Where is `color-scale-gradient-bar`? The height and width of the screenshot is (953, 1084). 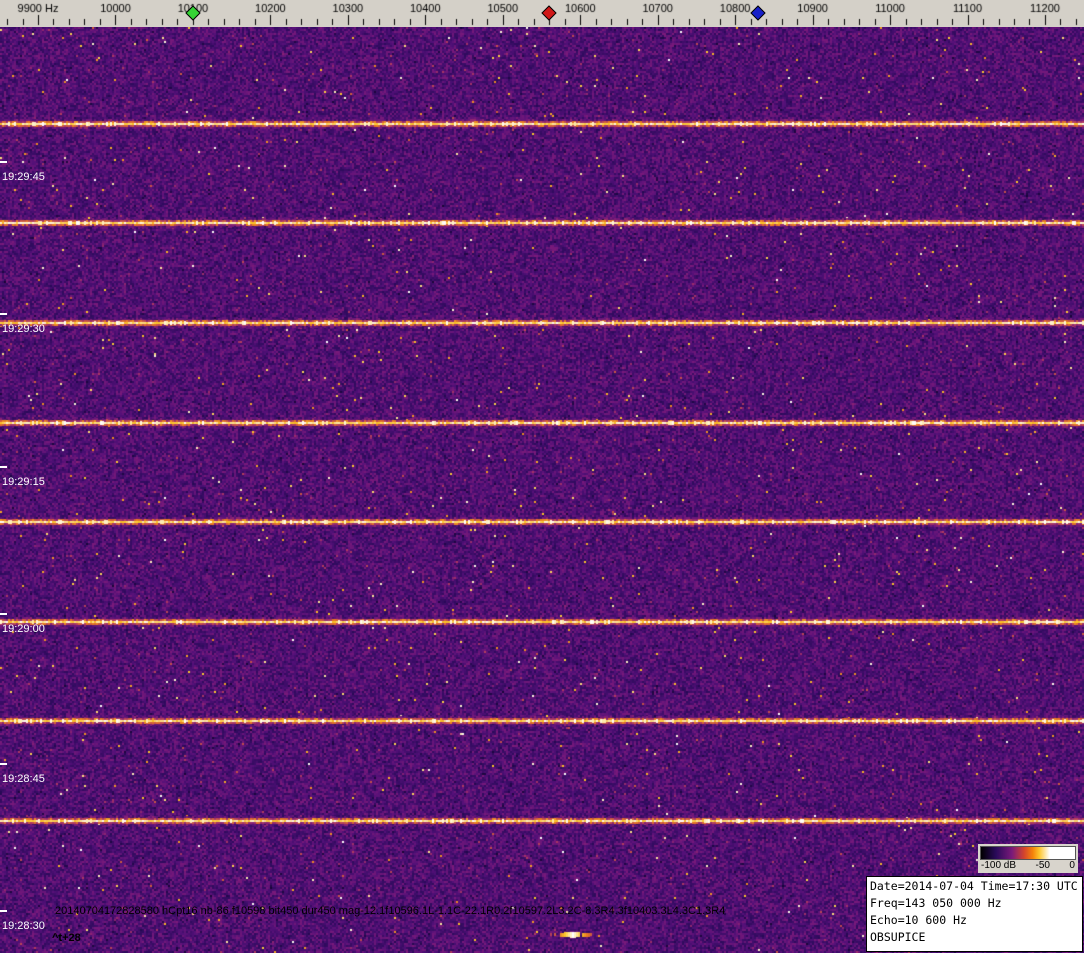
color-scale-gradient-bar is located at coordinates (1028, 853).